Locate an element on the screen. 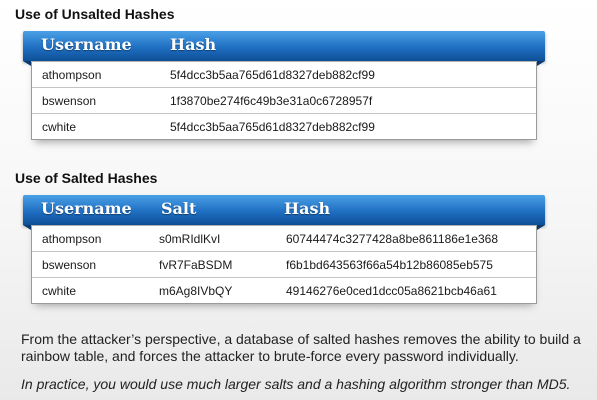  salt-cell: s0mRIdlKvI is located at coordinates (190, 239).